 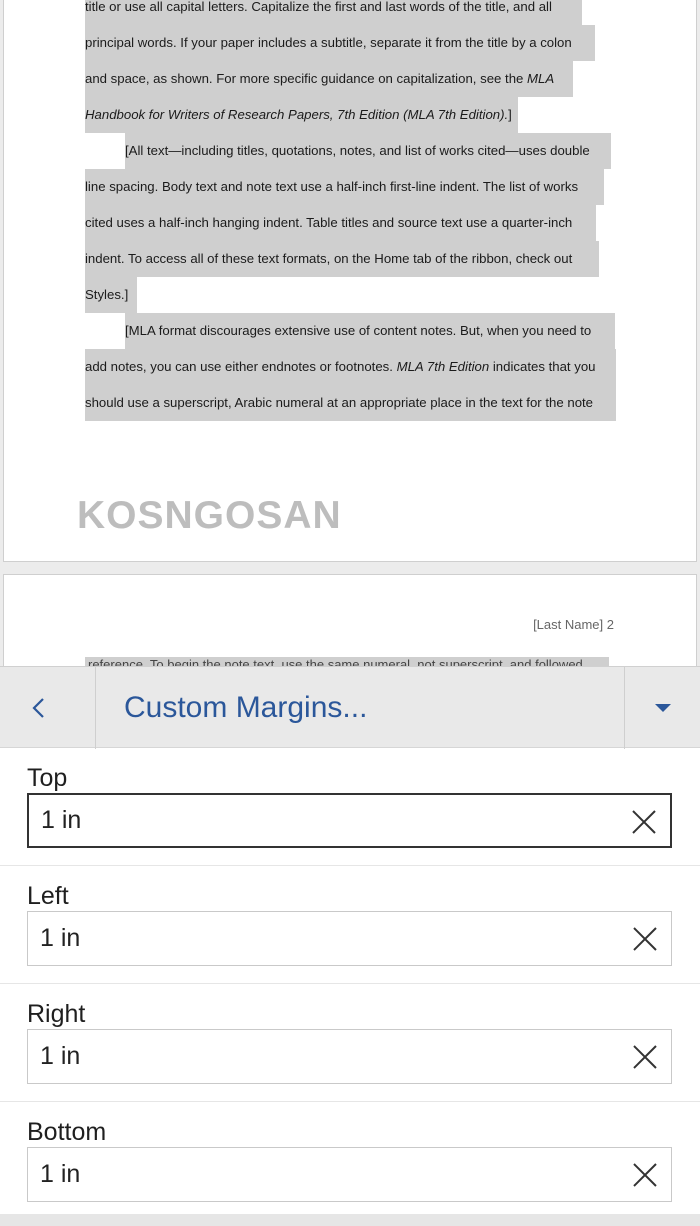 What do you see at coordinates (209, 515) in the screenshot?
I see `watermark-text: KOSNGOSAN` at bounding box center [209, 515].